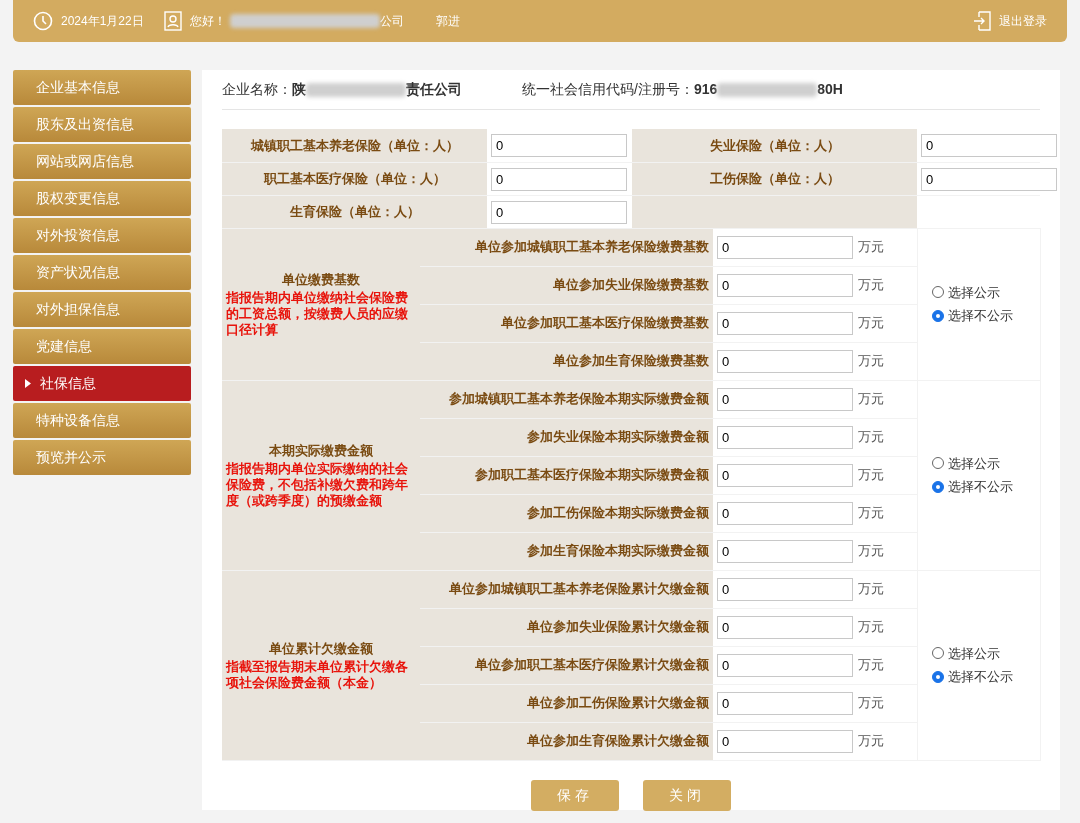 The height and width of the screenshot is (823, 1080). I want to click on date-text: 2024年1月22日, so click(102, 21).